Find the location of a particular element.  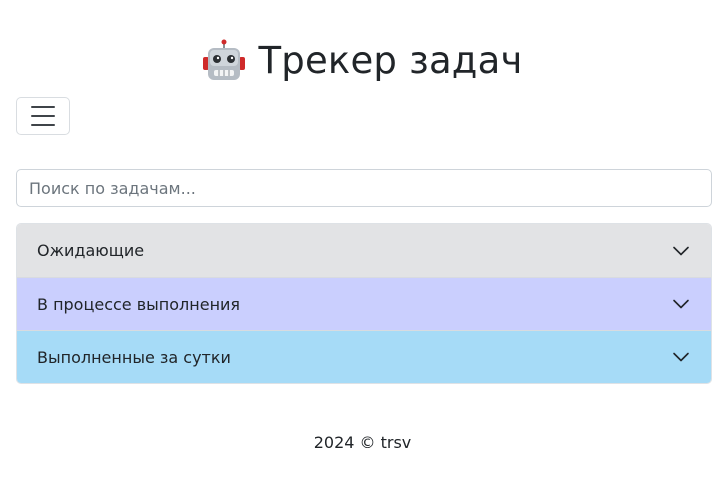

accordion-item-in-progress: В процессе выполнения is located at coordinates (364, 303).